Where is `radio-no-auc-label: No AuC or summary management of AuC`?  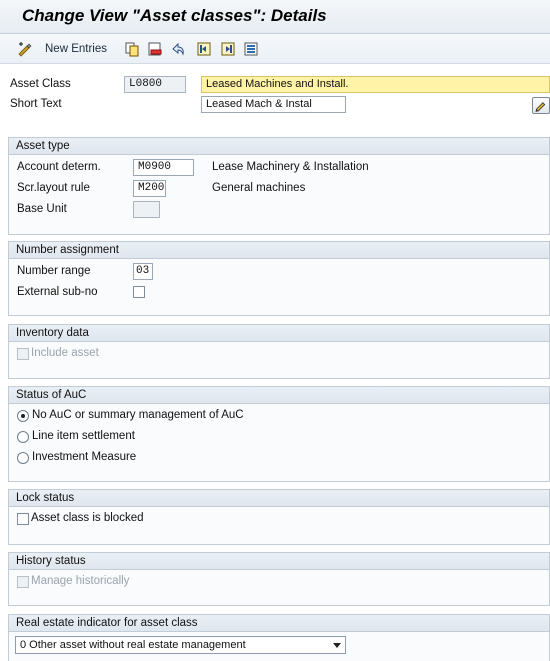 radio-no-auc-label: No AuC or summary management of AuC is located at coordinates (138, 415).